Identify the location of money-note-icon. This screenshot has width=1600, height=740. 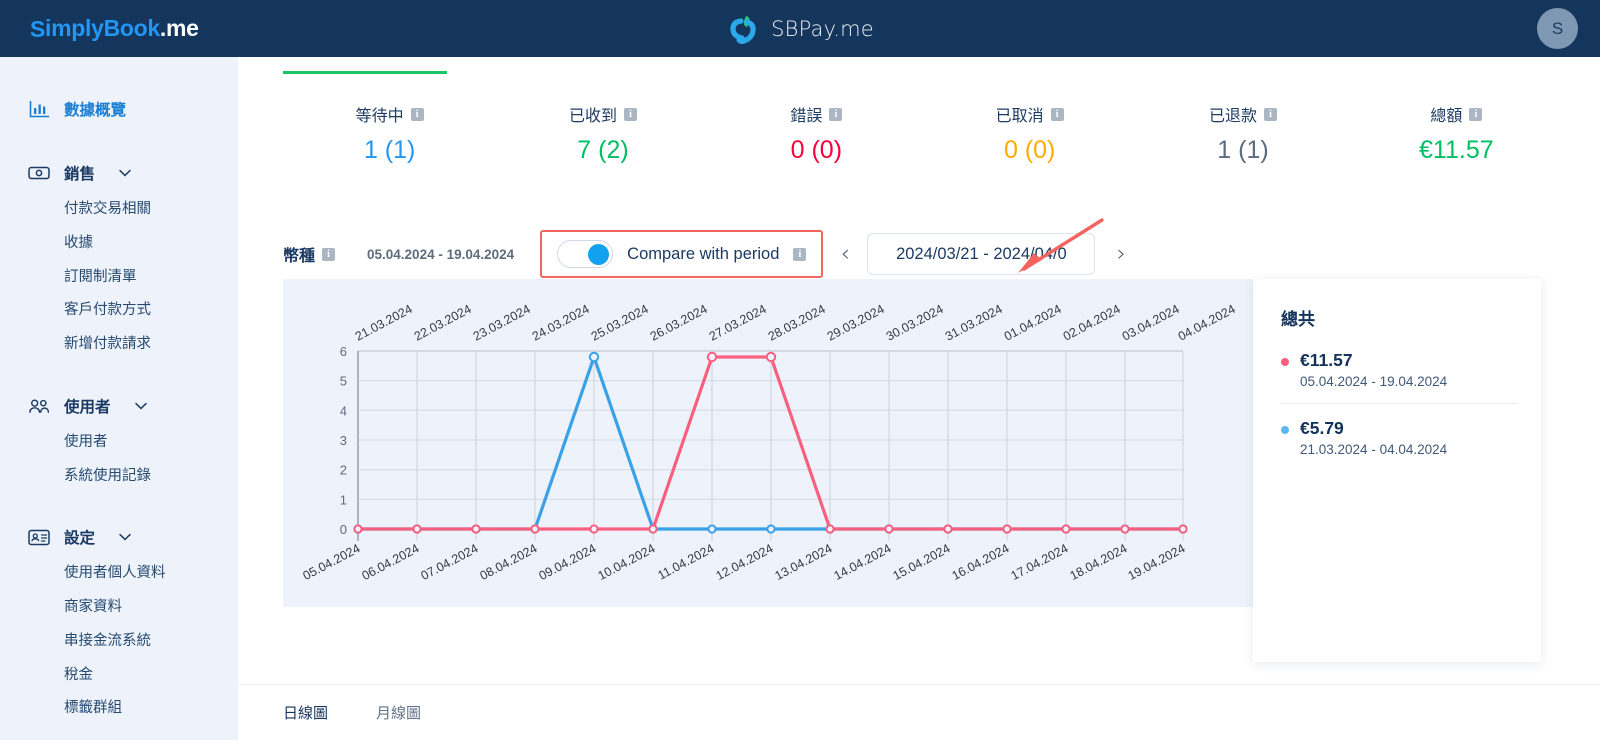
(39, 173).